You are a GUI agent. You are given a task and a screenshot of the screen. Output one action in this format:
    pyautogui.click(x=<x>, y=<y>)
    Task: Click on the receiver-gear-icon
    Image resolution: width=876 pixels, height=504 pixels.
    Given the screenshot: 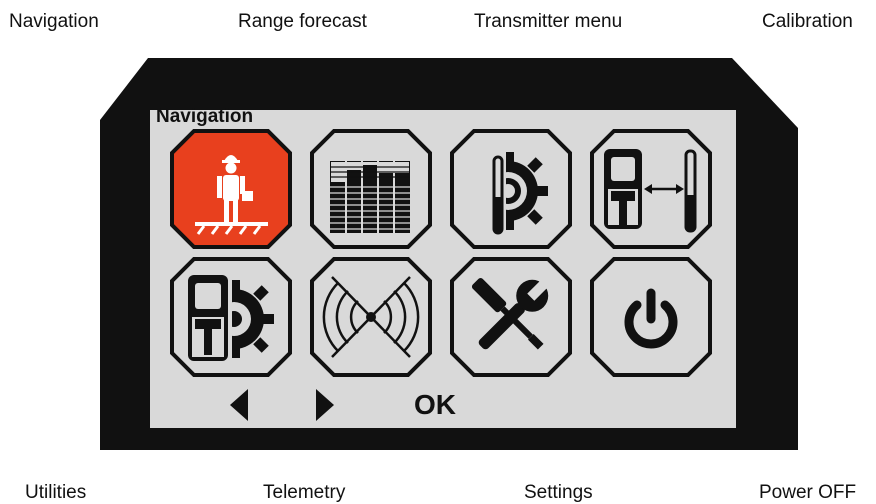 What is the action you would take?
    pyautogui.click(x=230, y=319)
    